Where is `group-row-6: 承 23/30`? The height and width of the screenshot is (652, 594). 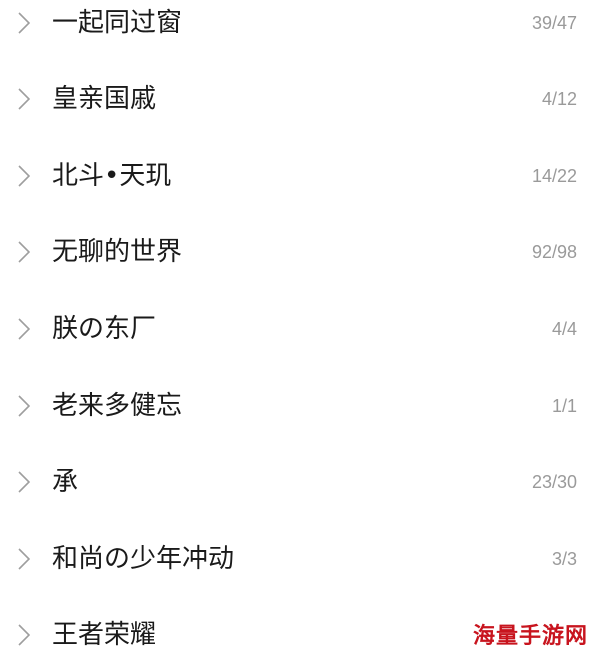 group-row-6: 承 23/30 is located at coordinates (297, 482).